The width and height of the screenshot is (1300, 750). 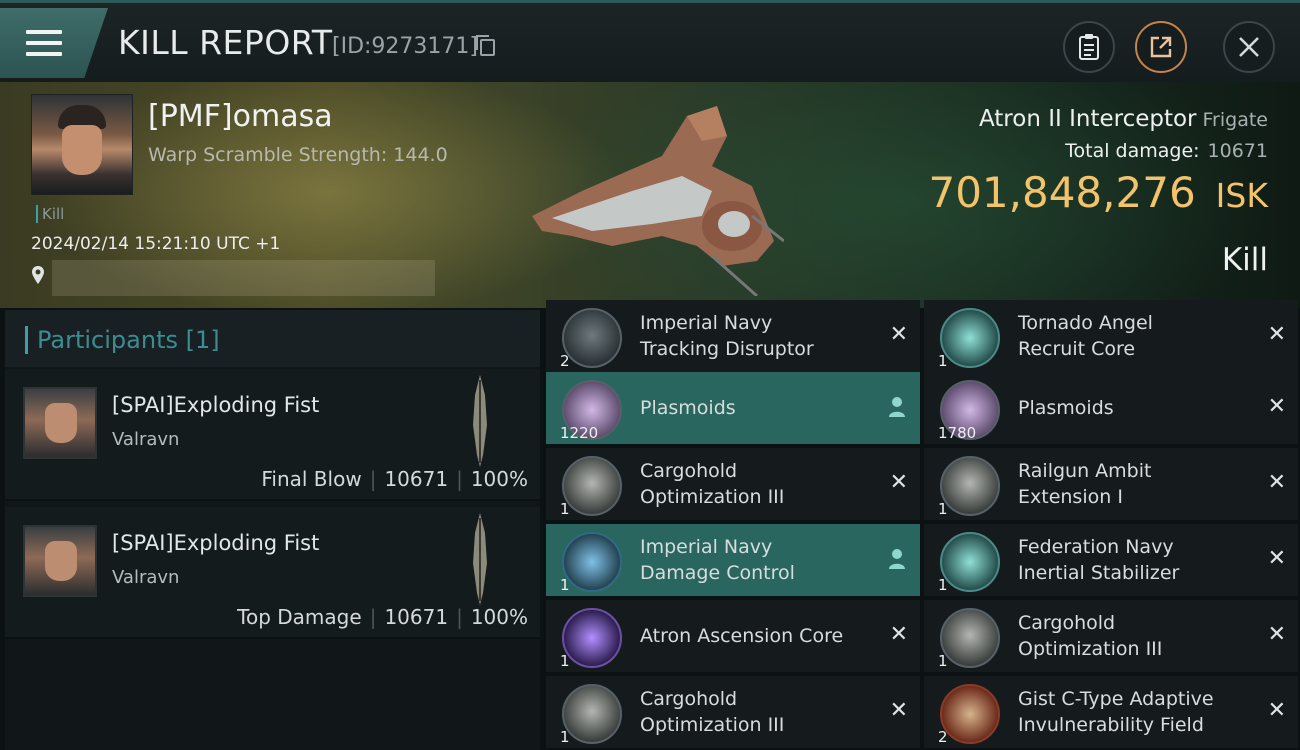 What do you see at coordinates (733, 408) in the screenshot?
I see `module-item: 1220 Plasmoids` at bounding box center [733, 408].